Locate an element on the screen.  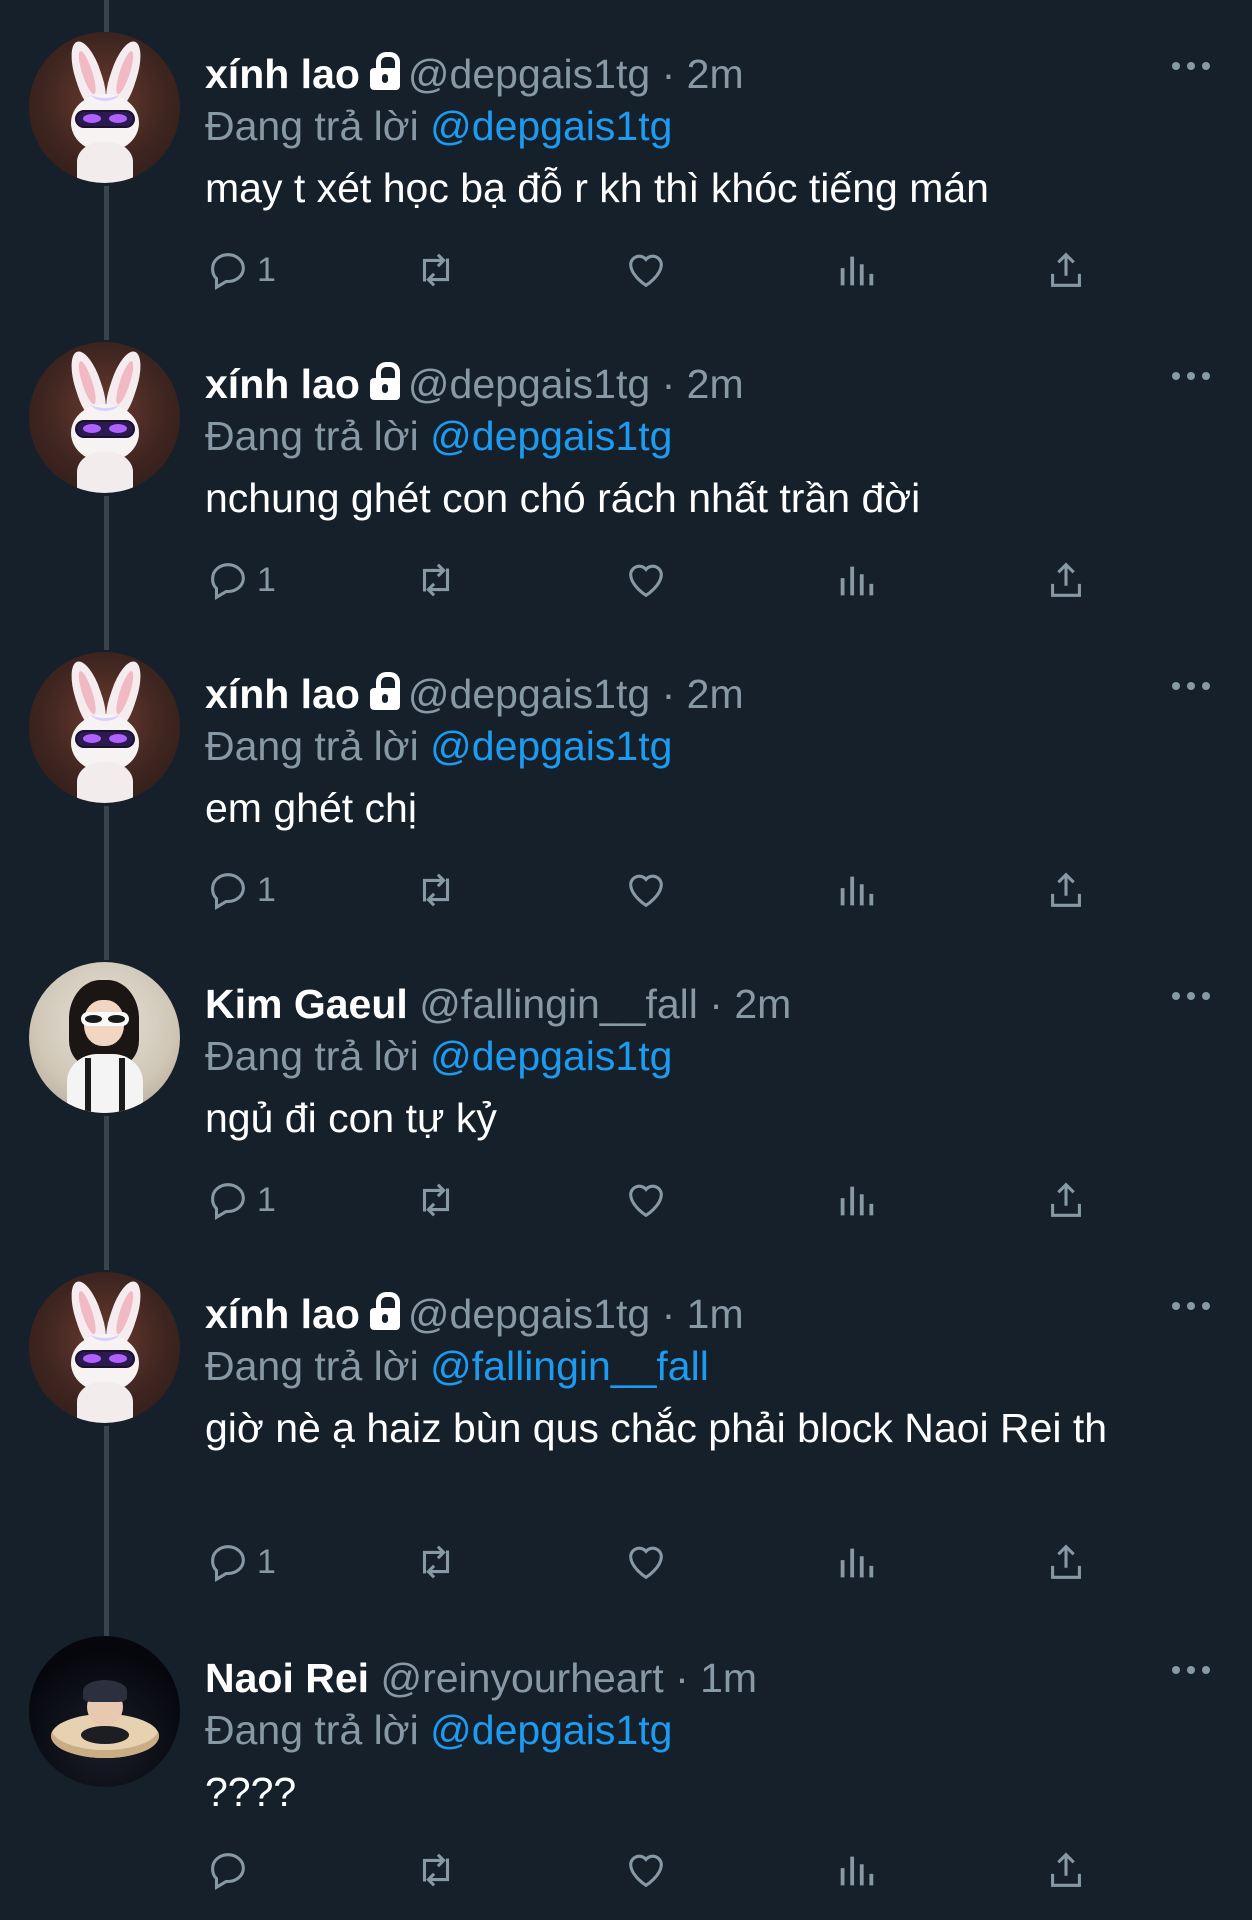
user-handle: @fallingin__fall is located at coordinates (558, 1004).